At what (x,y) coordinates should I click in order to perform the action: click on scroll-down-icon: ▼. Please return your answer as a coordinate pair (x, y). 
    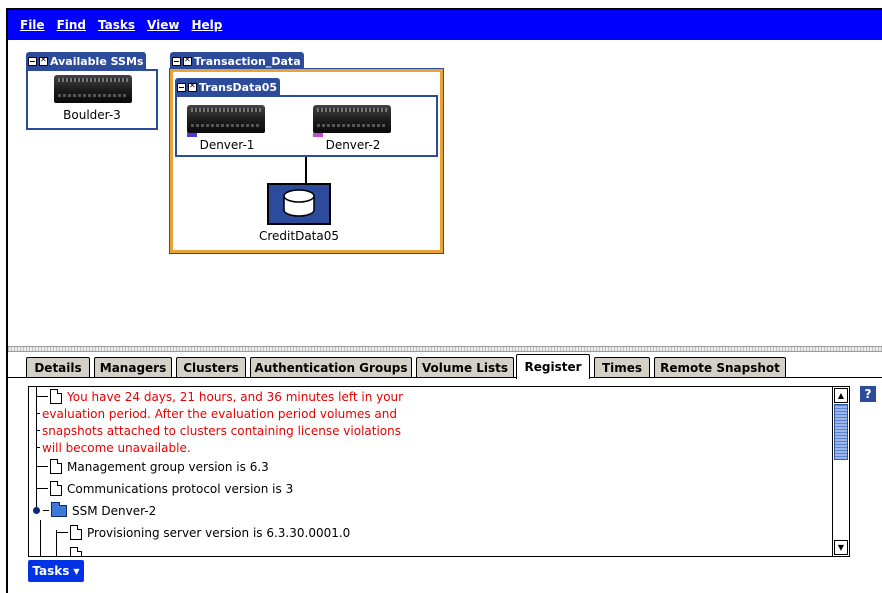
    Looking at the image, I should click on (841, 547).